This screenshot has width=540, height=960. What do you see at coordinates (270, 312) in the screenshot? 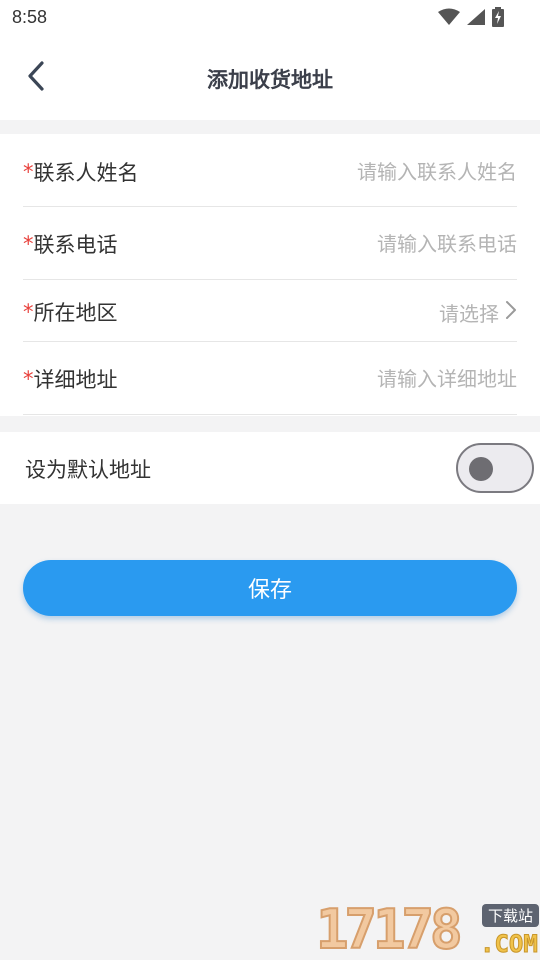
I see `form-row-region: * 所在地区 请选择` at bounding box center [270, 312].